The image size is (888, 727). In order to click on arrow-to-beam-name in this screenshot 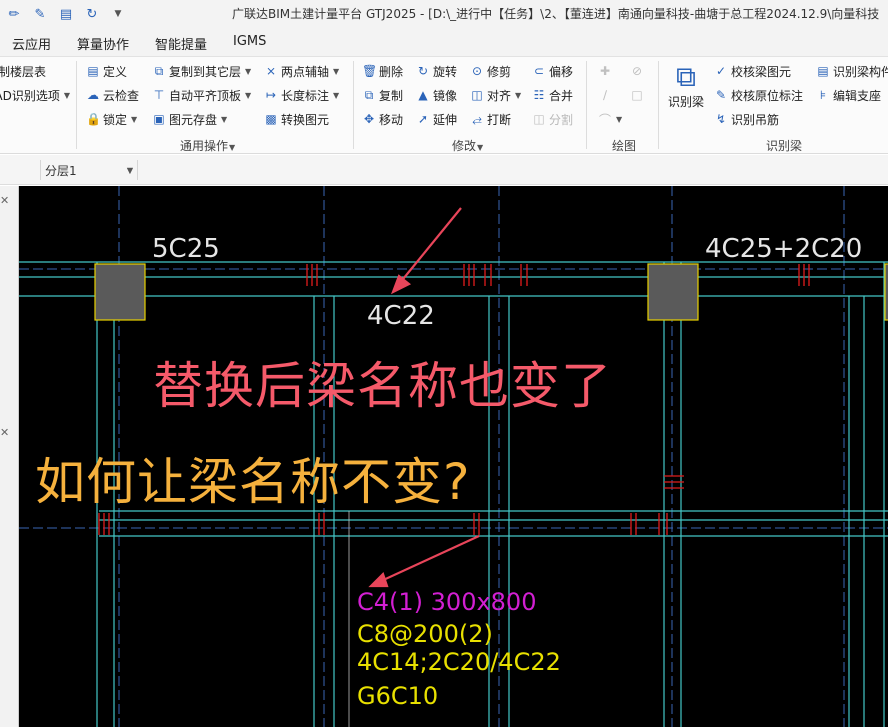, I will do `click(429, 559)`.